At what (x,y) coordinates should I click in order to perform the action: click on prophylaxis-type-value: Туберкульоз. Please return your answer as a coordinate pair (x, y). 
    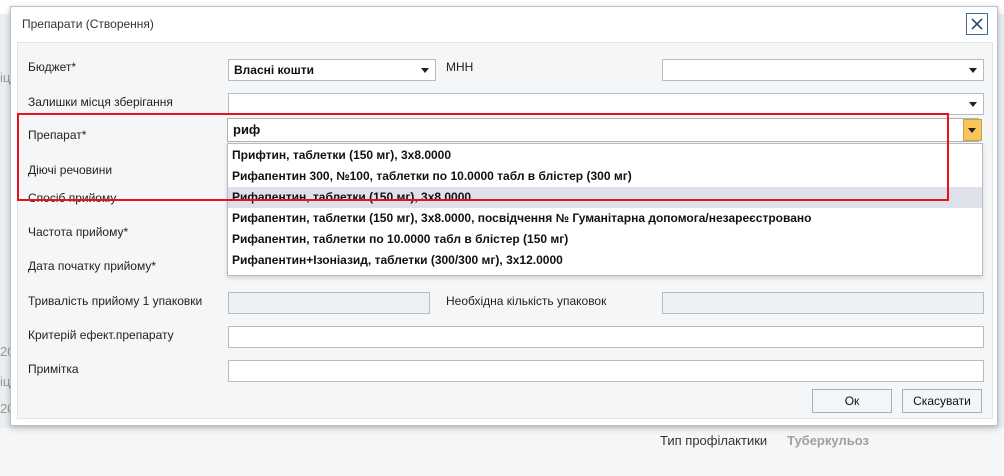
    Looking at the image, I should click on (828, 440).